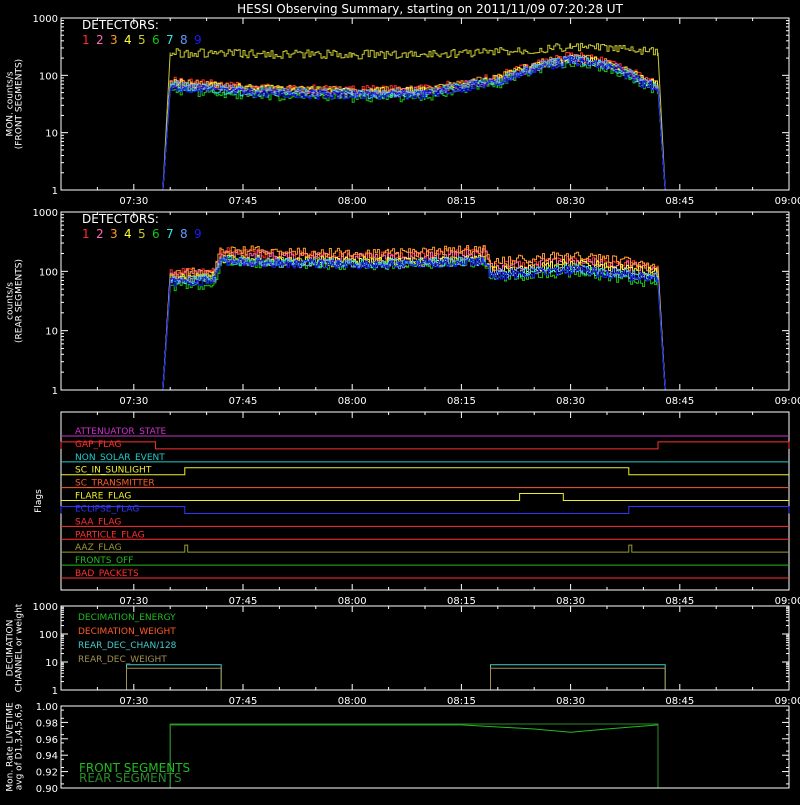  What do you see at coordinates (142, 40) in the screenshot?
I see `front-legend-entry-5: 5` at bounding box center [142, 40].